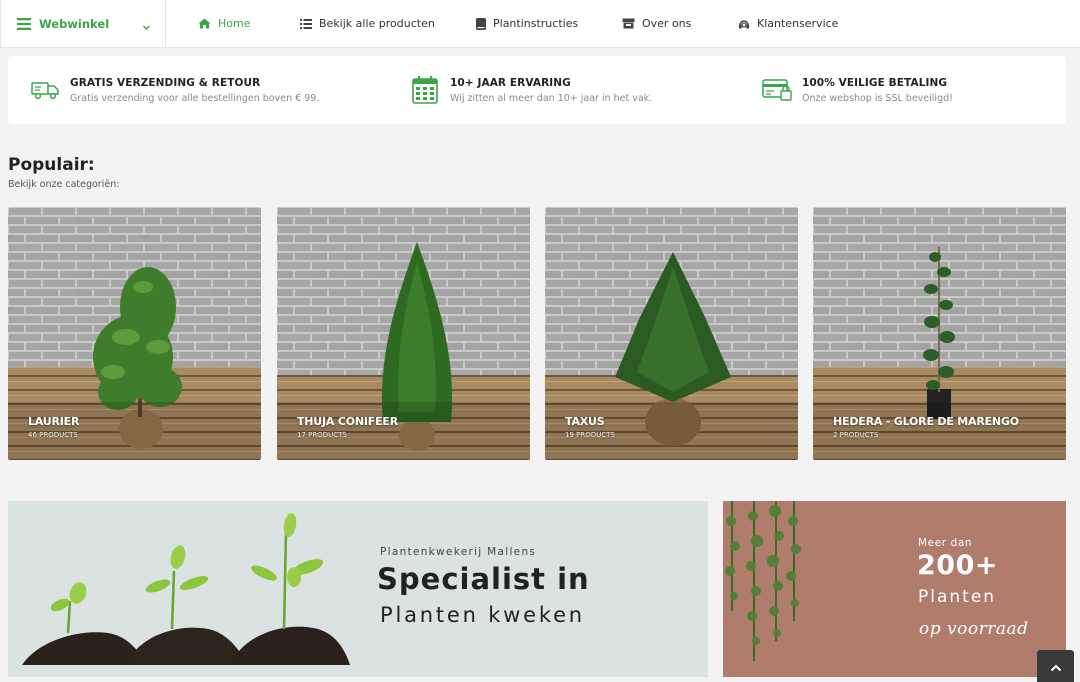 The height and width of the screenshot is (682, 1080). What do you see at coordinates (51, 165) in the screenshot?
I see `popular-heading: Populair:` at bounding box center [51, 165].